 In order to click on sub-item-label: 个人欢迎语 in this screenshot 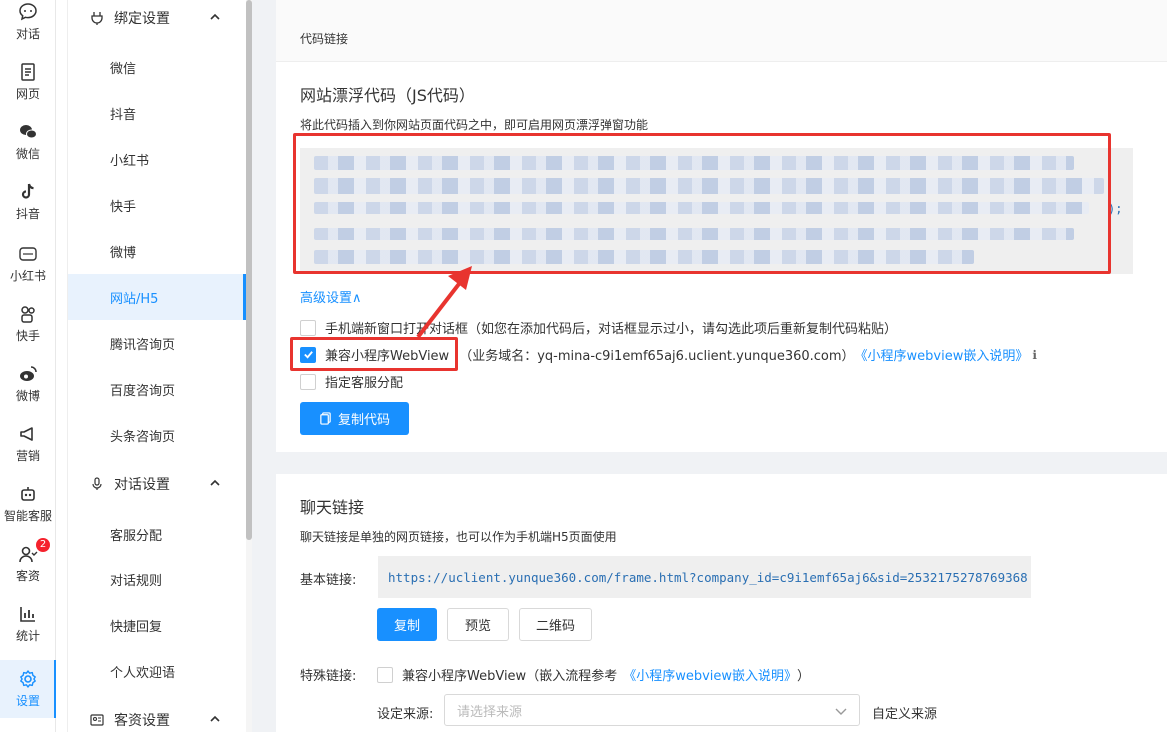, I will do `click(143, 673)`.